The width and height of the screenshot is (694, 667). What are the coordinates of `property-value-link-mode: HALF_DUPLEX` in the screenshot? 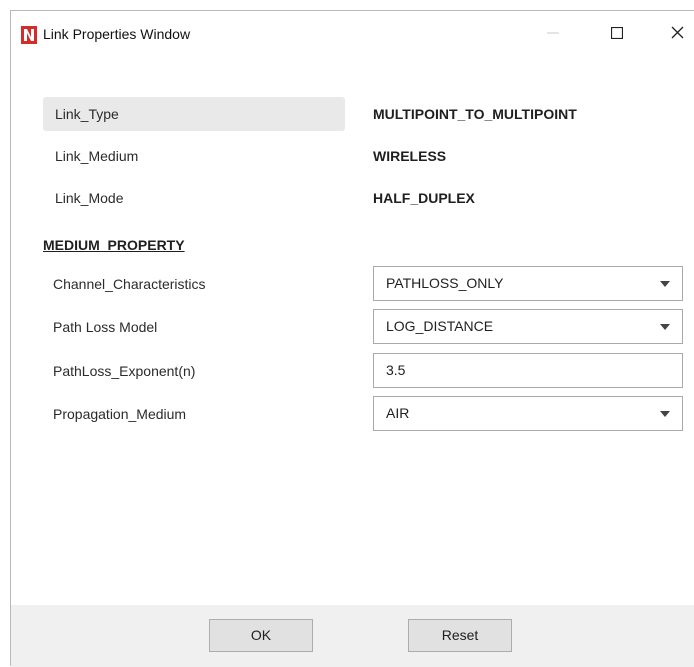 It's located at (424, 198).